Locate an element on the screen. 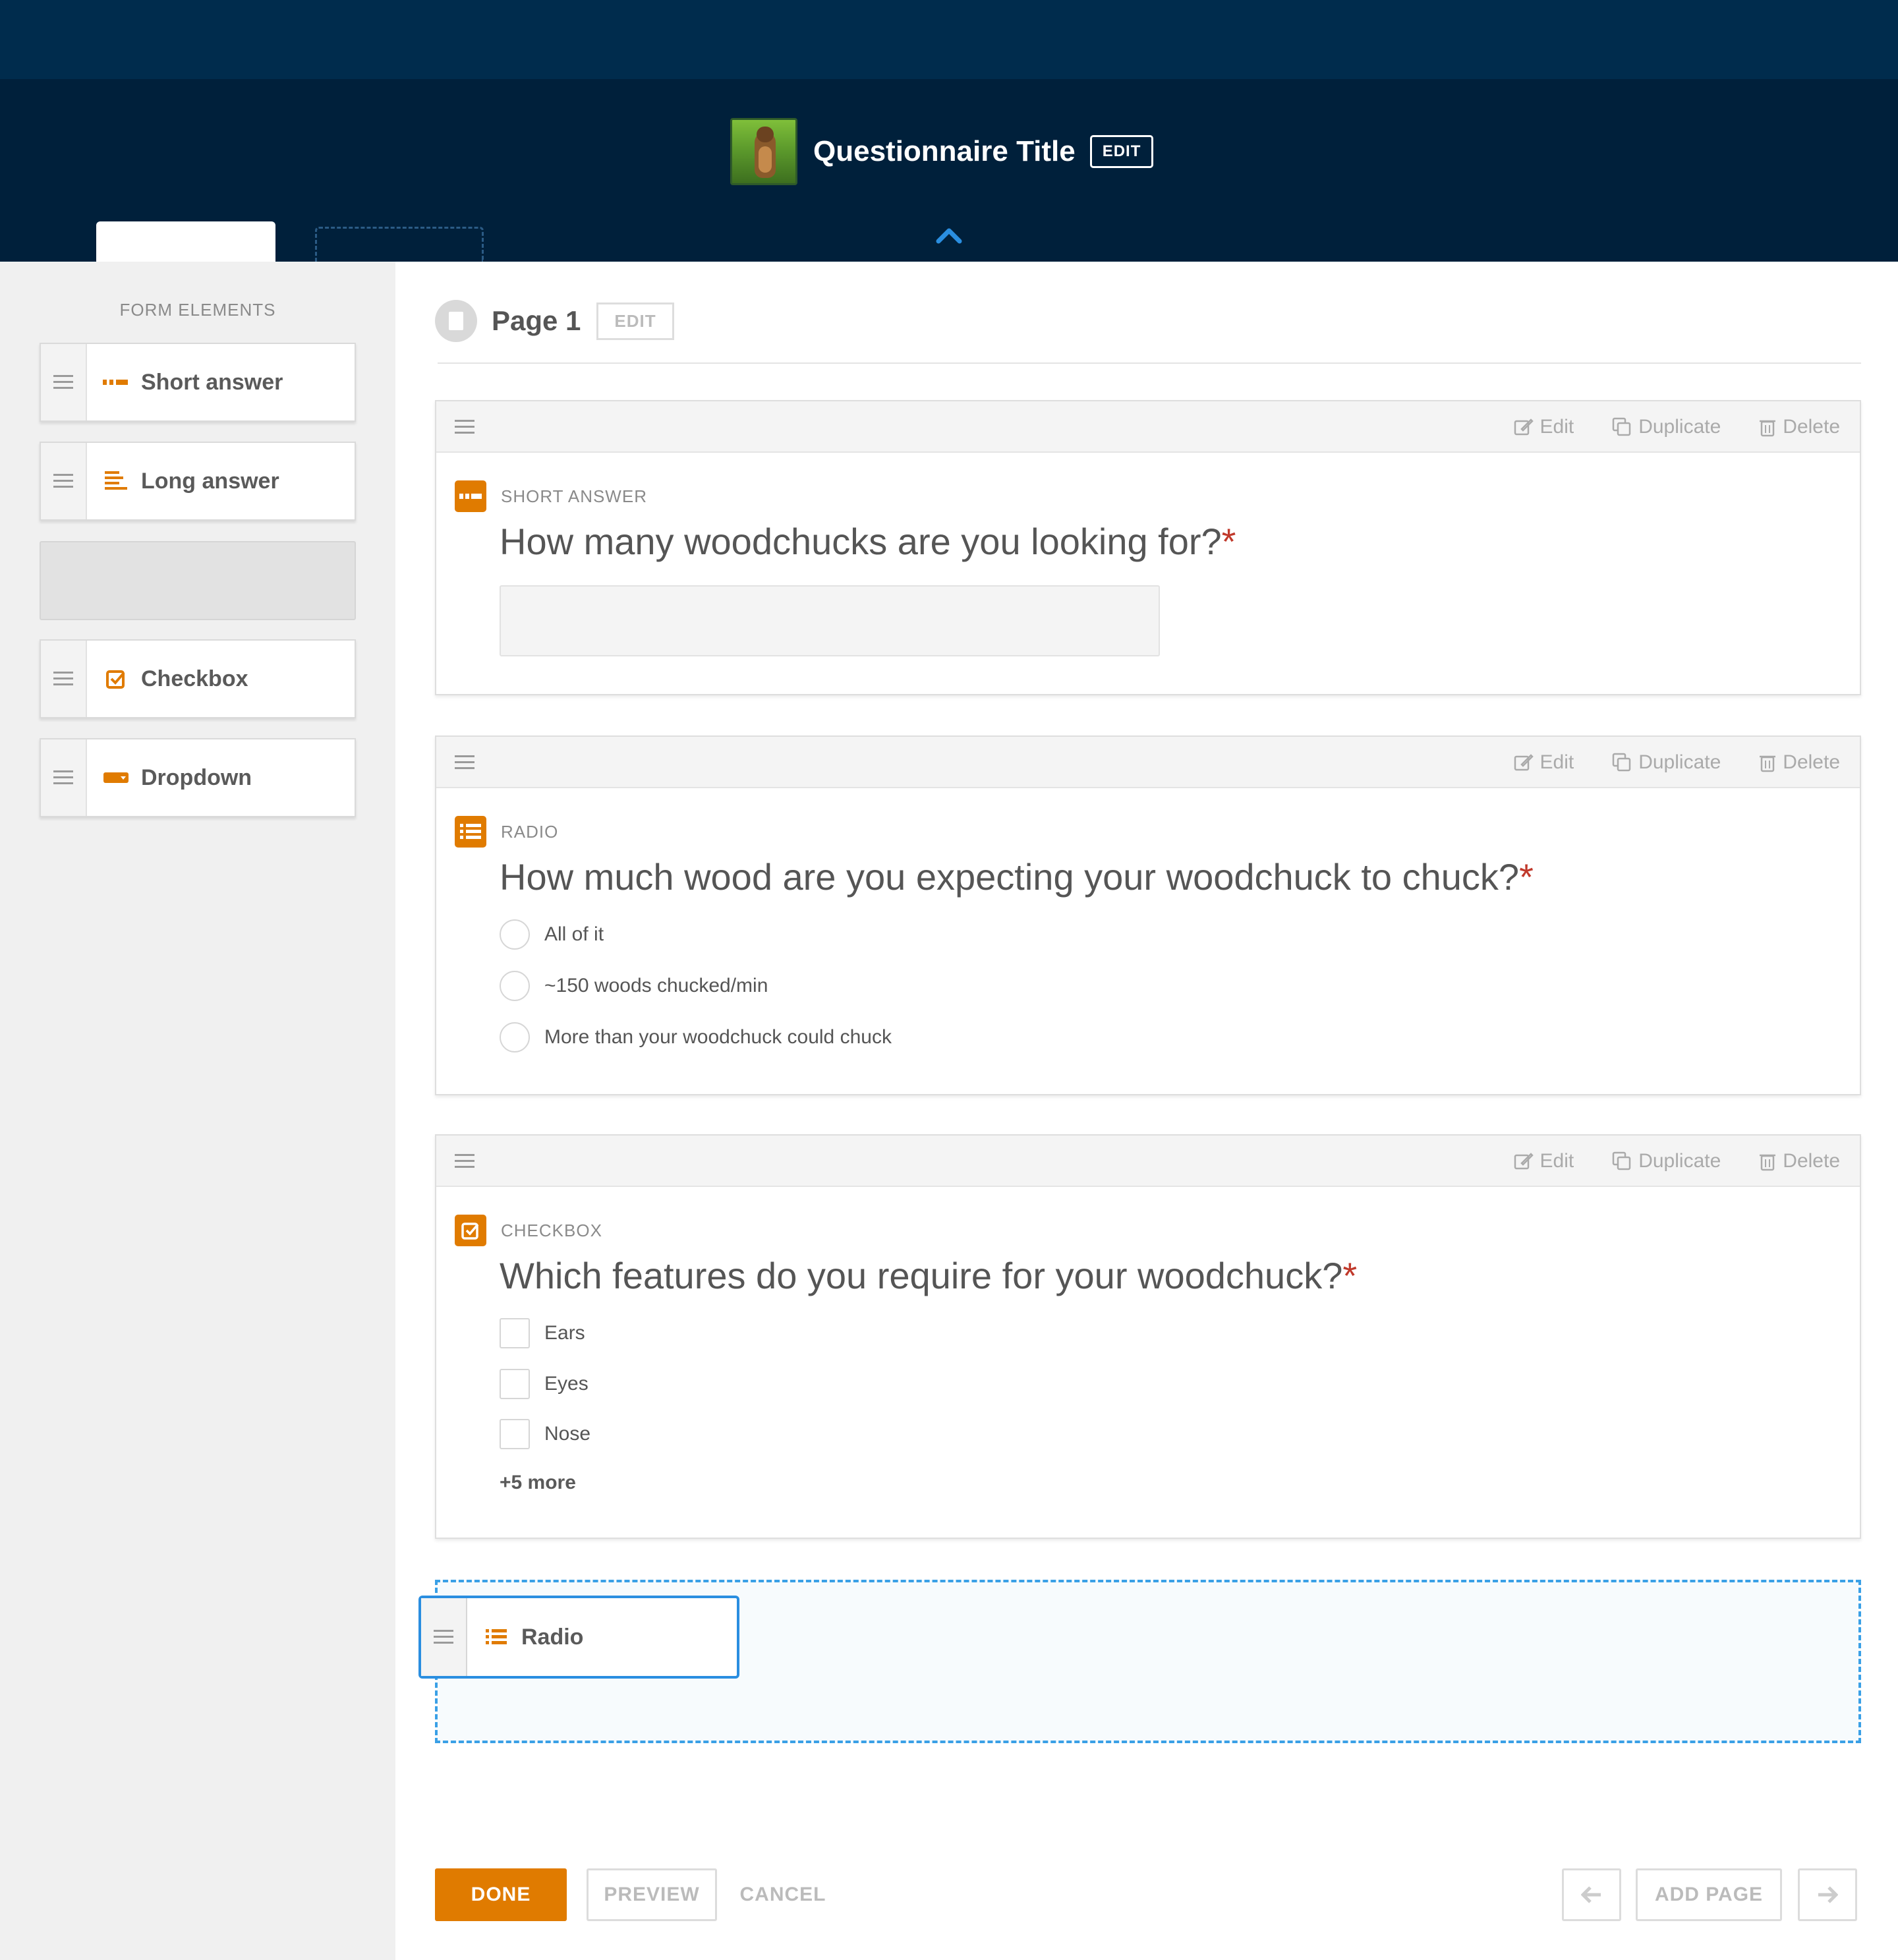  cancel-button: CANCEL is located at coordinates (783, 1894).